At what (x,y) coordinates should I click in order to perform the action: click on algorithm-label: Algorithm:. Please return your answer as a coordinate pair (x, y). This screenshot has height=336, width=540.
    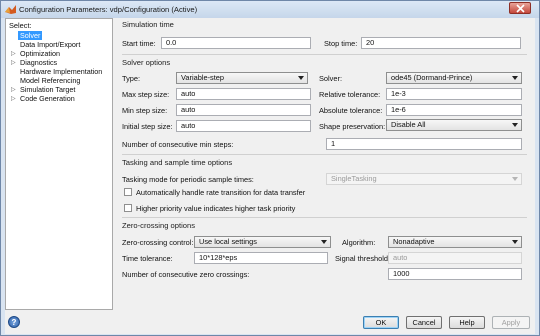
    Looking at the image, I should click on (359, 242).